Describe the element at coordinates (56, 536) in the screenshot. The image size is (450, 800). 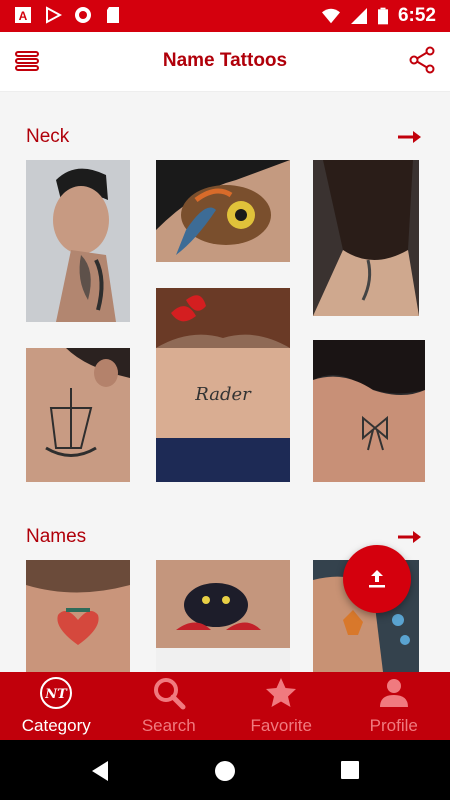
I see `section-title-names: Names` at that location.